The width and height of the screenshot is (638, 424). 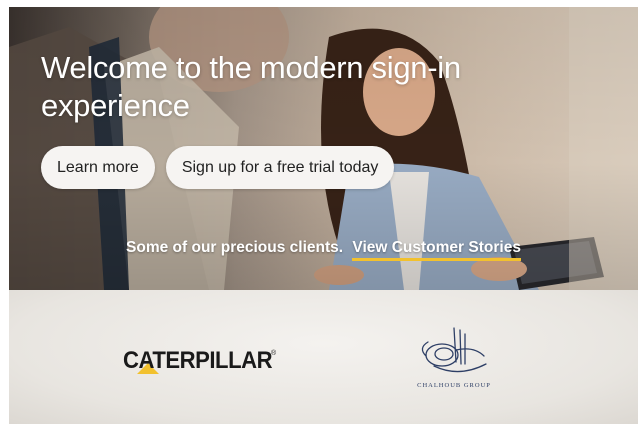 I want to click on view-customer-stories-link: View Customer Stories, so click(x=436, y=250).